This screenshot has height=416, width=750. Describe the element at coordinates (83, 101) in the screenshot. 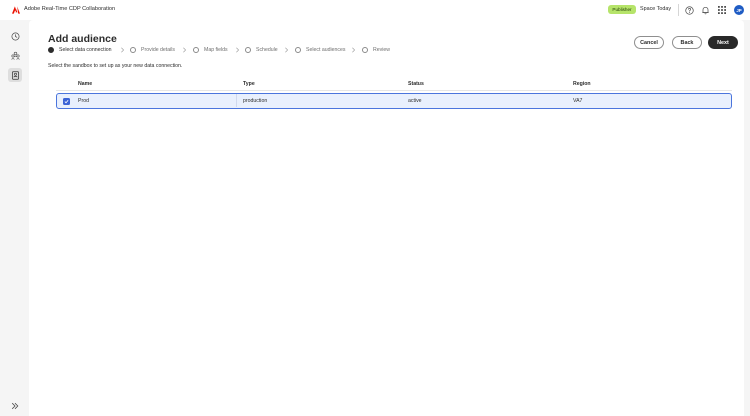

I see `cell-name: Prod` at that location.